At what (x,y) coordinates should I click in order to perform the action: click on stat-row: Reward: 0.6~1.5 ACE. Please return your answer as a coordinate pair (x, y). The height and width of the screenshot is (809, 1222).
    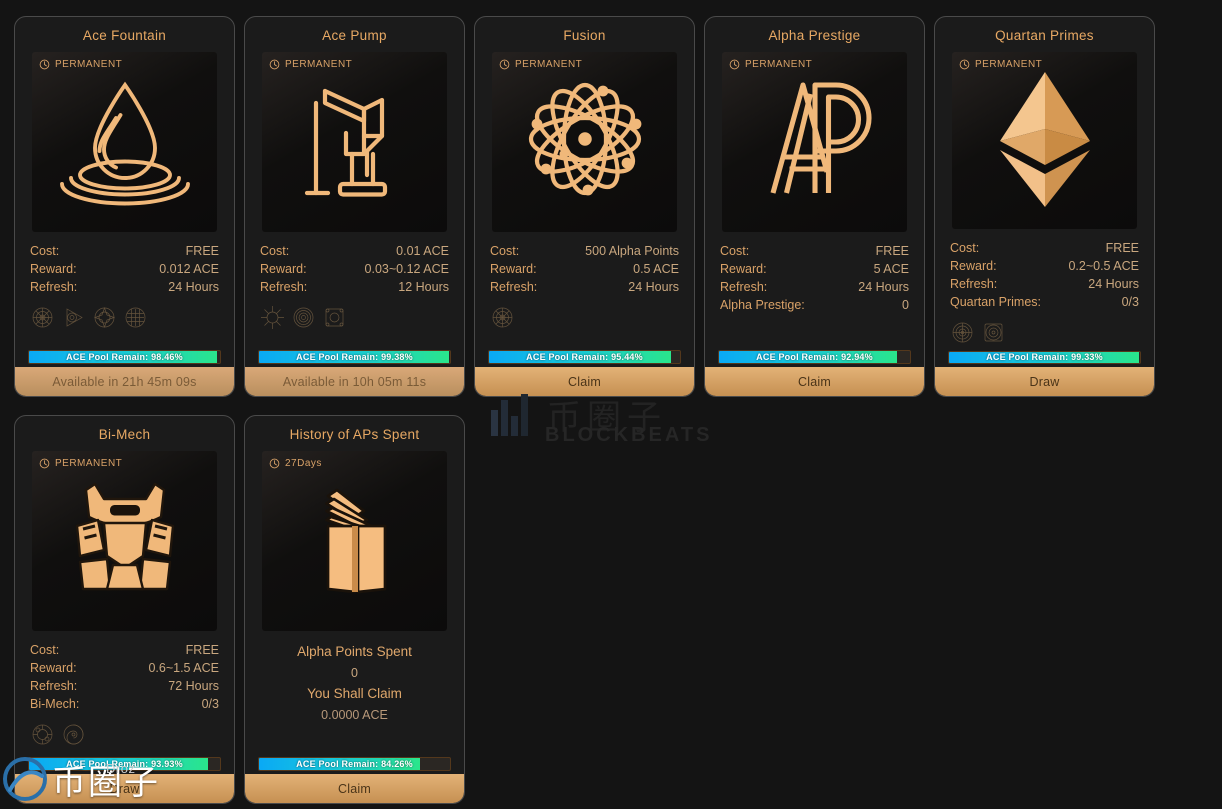
    Looking at the image, I should click on (124, 668).